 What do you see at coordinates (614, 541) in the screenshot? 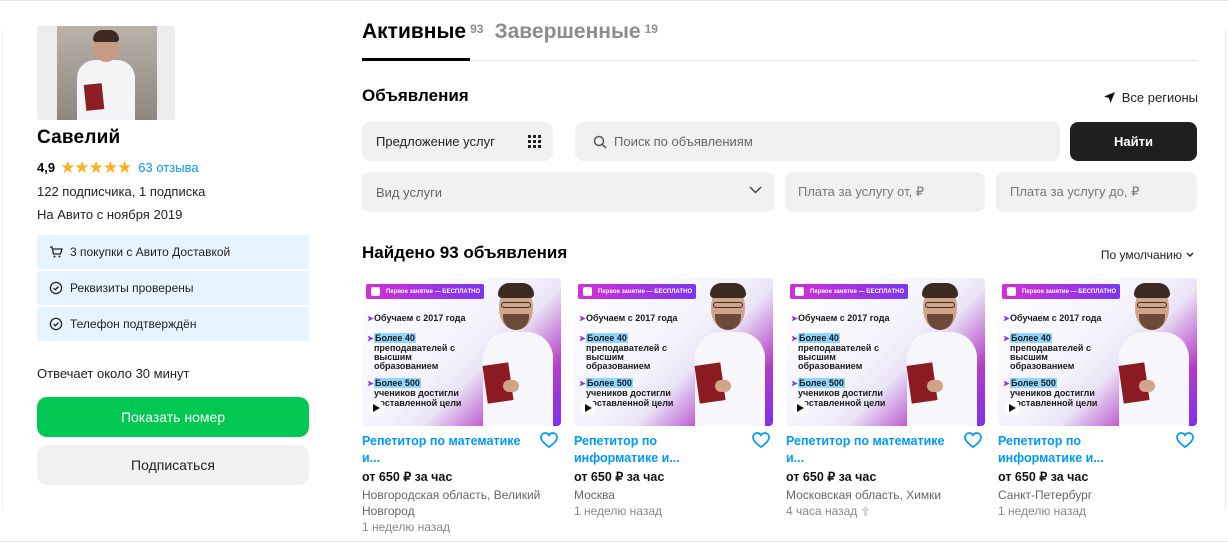
I see `bottom-divider` at bounding box center [614, 541].